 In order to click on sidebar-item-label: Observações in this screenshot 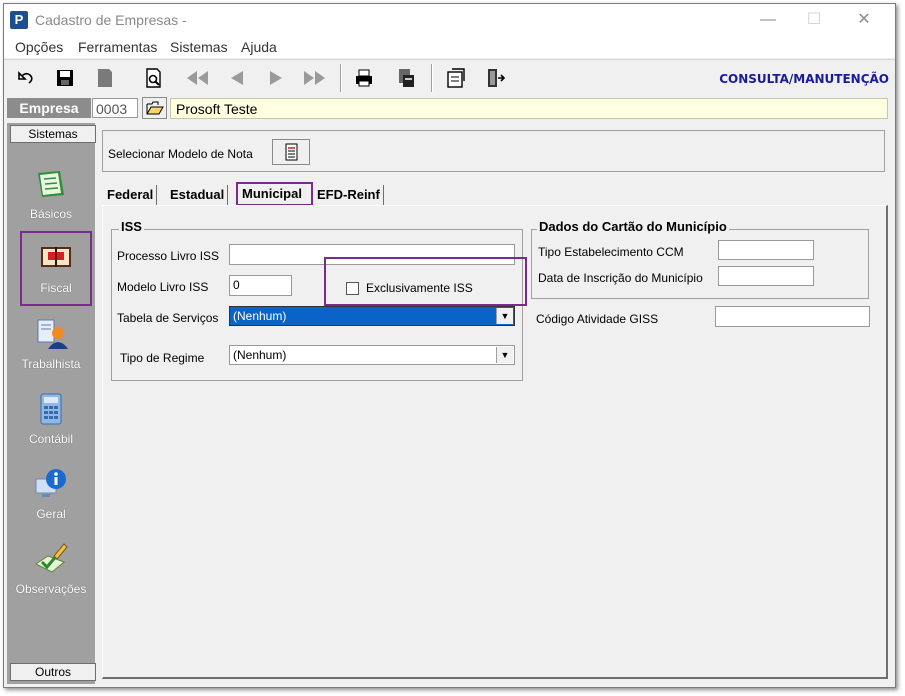, I will do `click(51, 589)`.